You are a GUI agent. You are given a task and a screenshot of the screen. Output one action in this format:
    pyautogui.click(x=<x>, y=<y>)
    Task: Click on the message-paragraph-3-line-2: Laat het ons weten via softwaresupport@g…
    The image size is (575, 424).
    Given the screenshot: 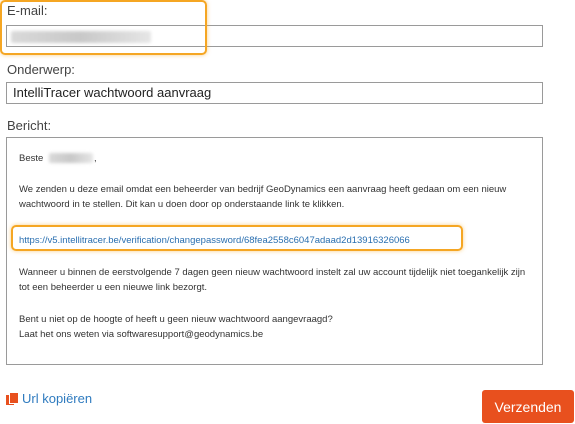 What is the action you would take?
    pyautogui.click(x=141, y=334)
    